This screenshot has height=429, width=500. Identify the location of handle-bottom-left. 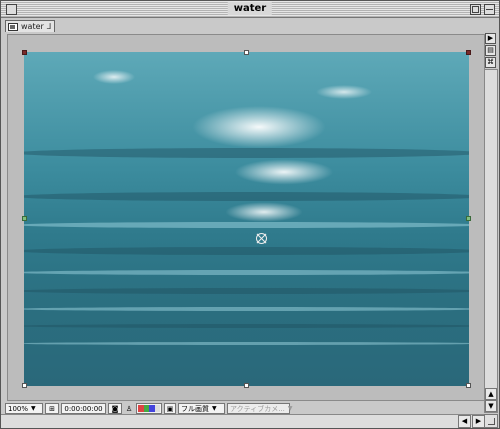
(24, 385).